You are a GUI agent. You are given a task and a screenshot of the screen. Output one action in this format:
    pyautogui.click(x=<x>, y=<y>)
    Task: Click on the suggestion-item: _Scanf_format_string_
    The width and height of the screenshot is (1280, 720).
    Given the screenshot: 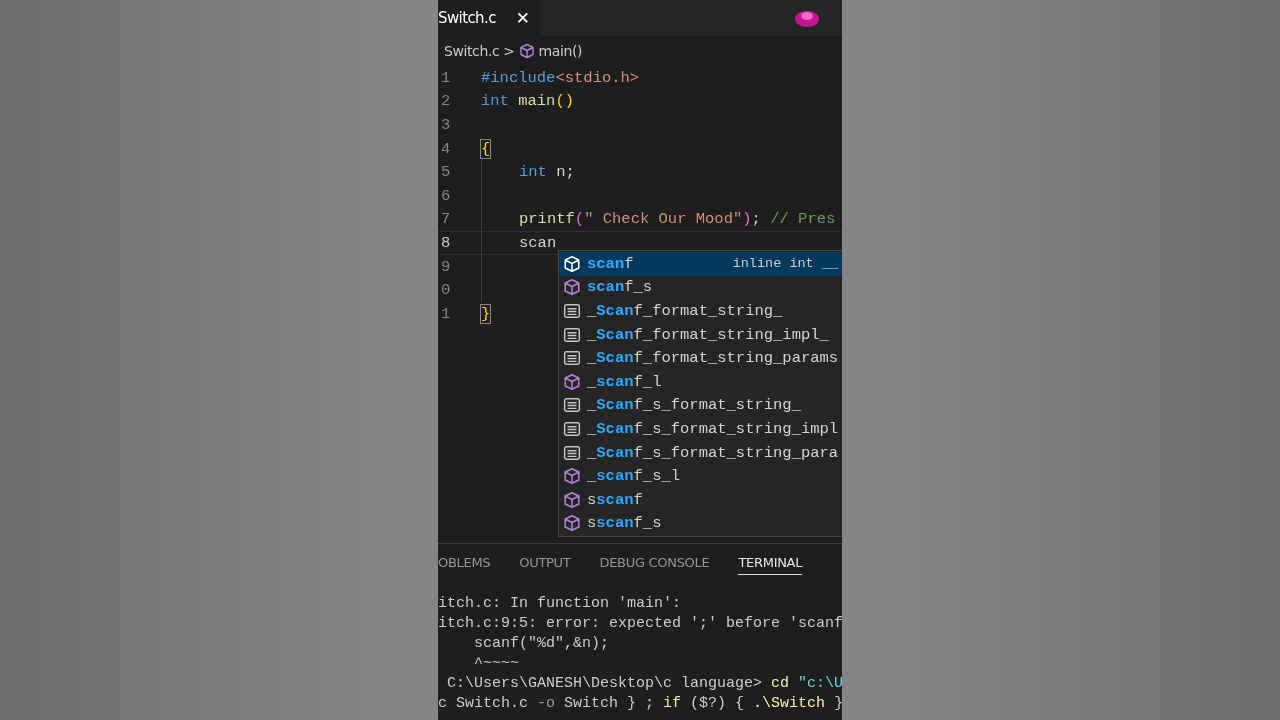 What is the action you would take?
    pyautogui.click(x=700, y=311)
    